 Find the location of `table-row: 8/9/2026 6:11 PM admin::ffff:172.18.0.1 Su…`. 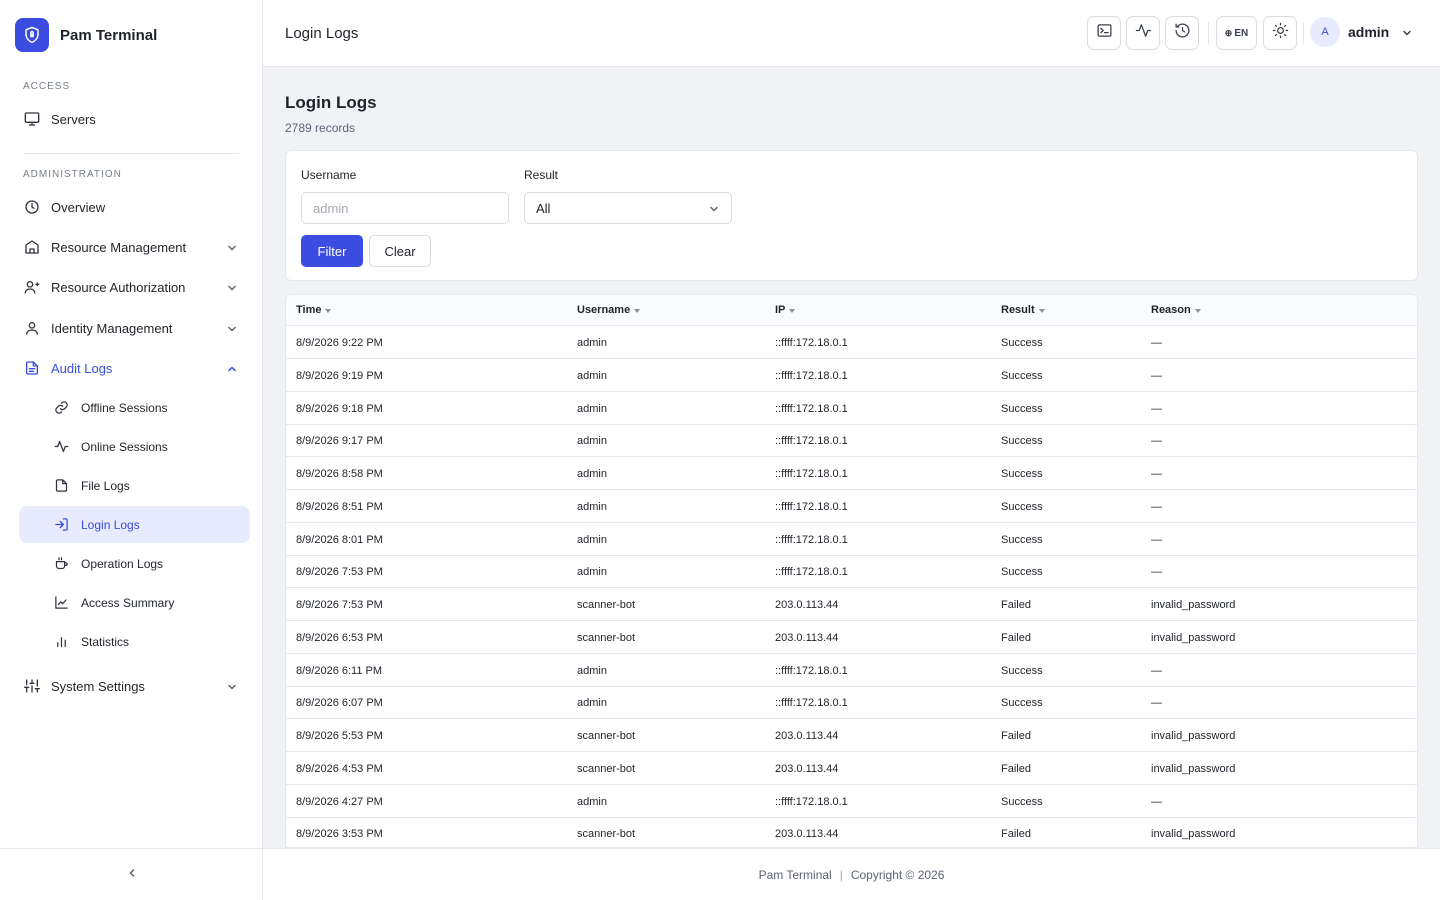

table-row: 8/9/2026 6:11 PM admin::ffff:172.18.0.1 Su… is located at coordinates (851, 670).